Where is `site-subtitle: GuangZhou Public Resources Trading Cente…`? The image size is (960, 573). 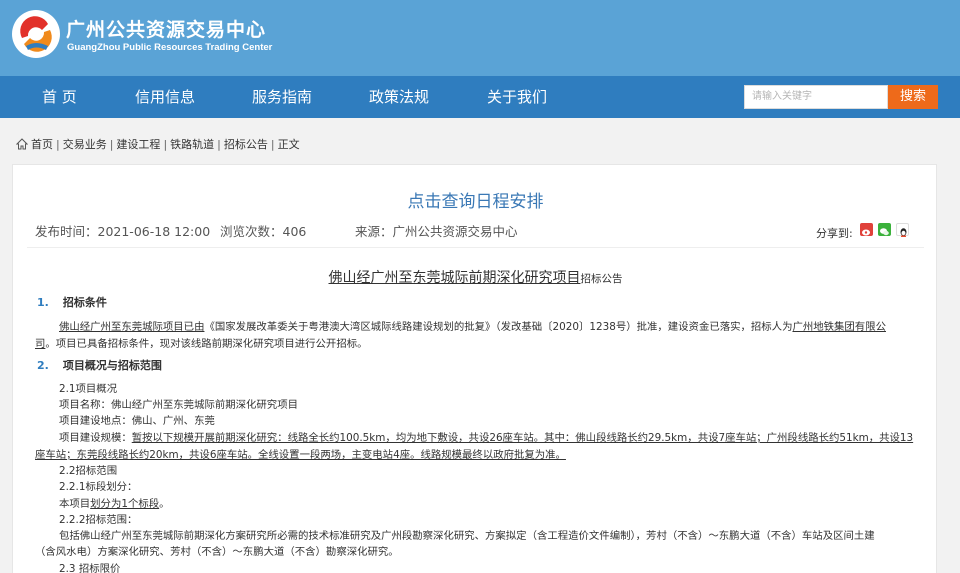
site-subtitle: GuangZhou Public Resources Trading Cente… is located at coordinates (170, 47).